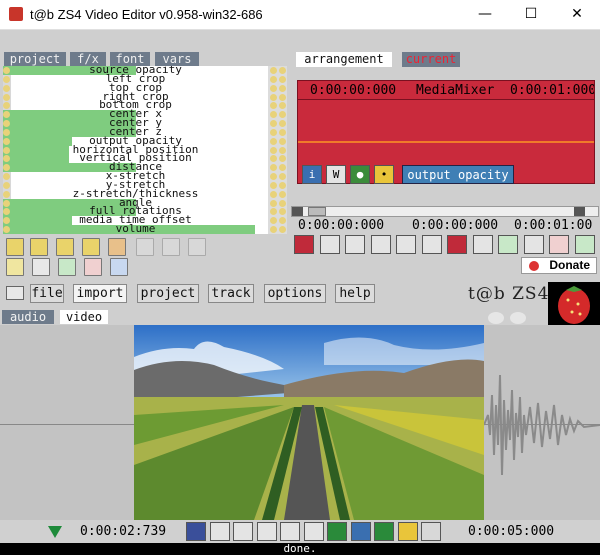 The width and height of the screenshot is (600, 555). What do you see at coordinates (457, 244) in the screenshot?
I see `film-icon` at bounding box center [457, 244].